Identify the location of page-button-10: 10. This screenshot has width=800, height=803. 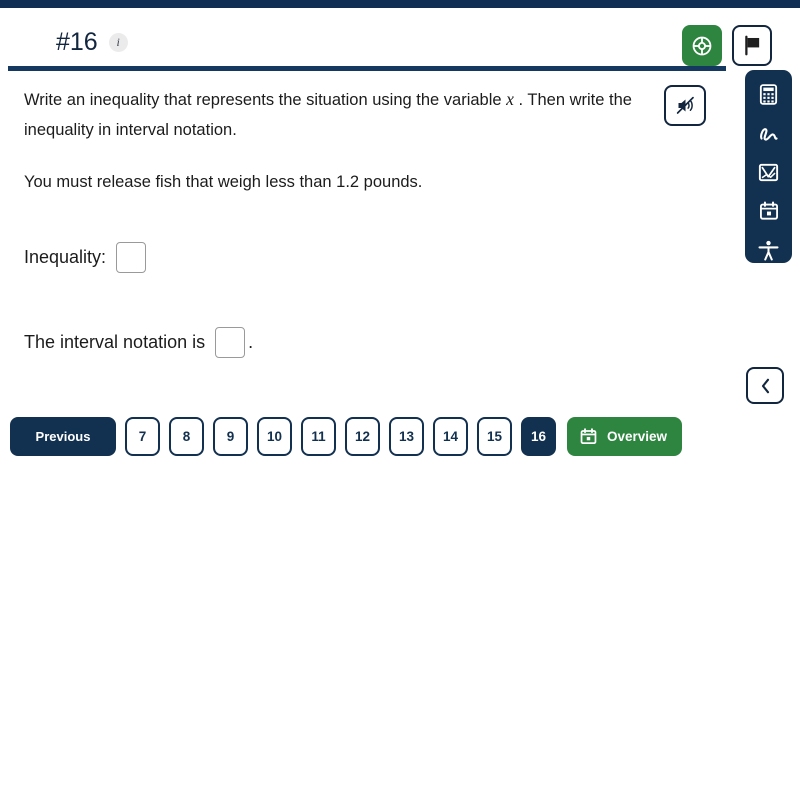
(274, 436).